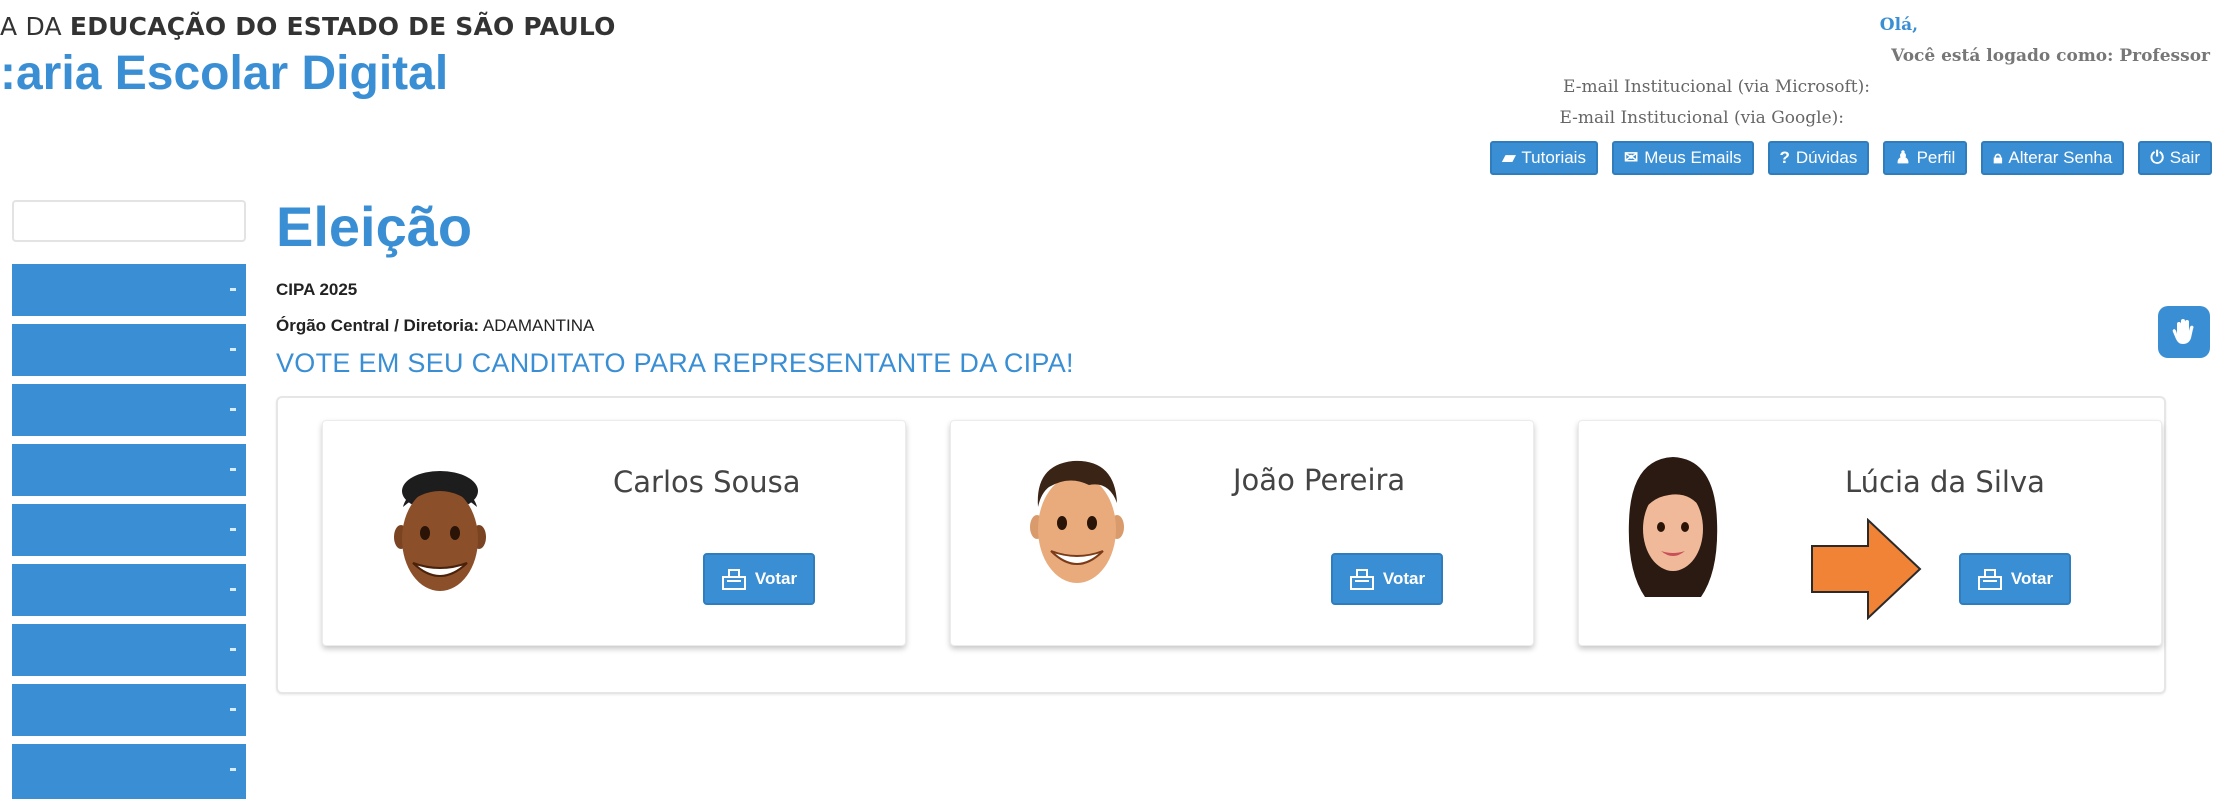 This screenshot has width=2224, height=799. What do you see at coordinates (1242, 533) in the screenshot?
I see `candidate-card: João Pereira Votar` at bounding box center [1242, 533].